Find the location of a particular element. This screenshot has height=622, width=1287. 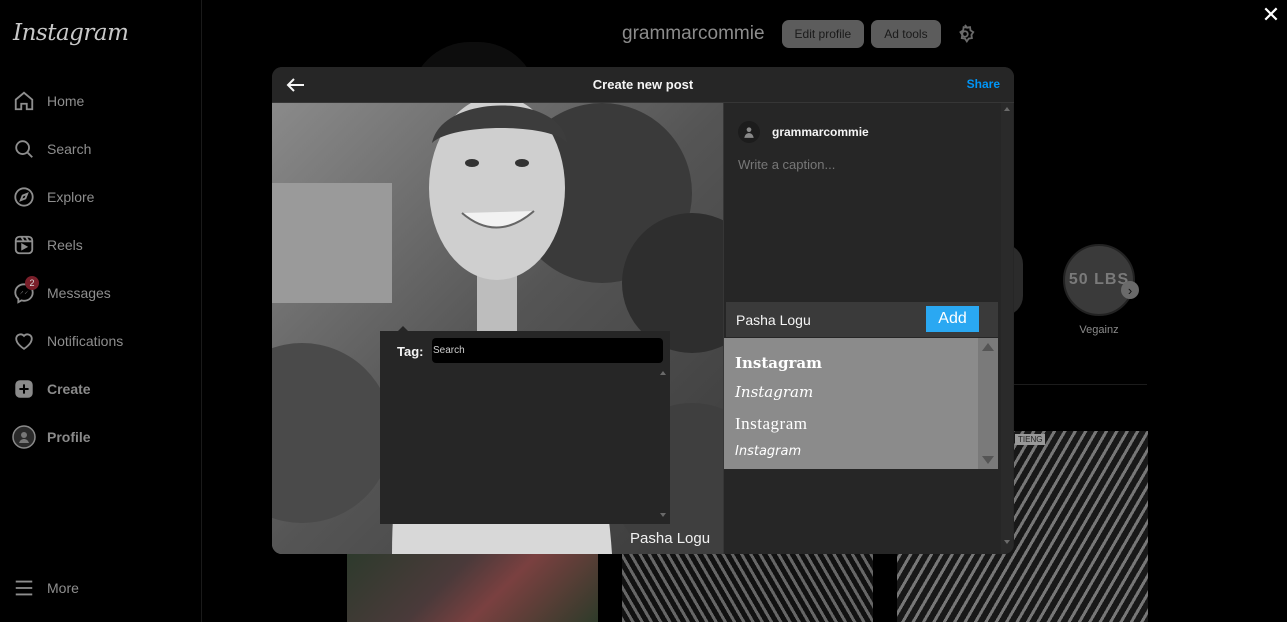

photo-tag-label: Pasha Logu is located at coordinates (670, 538).